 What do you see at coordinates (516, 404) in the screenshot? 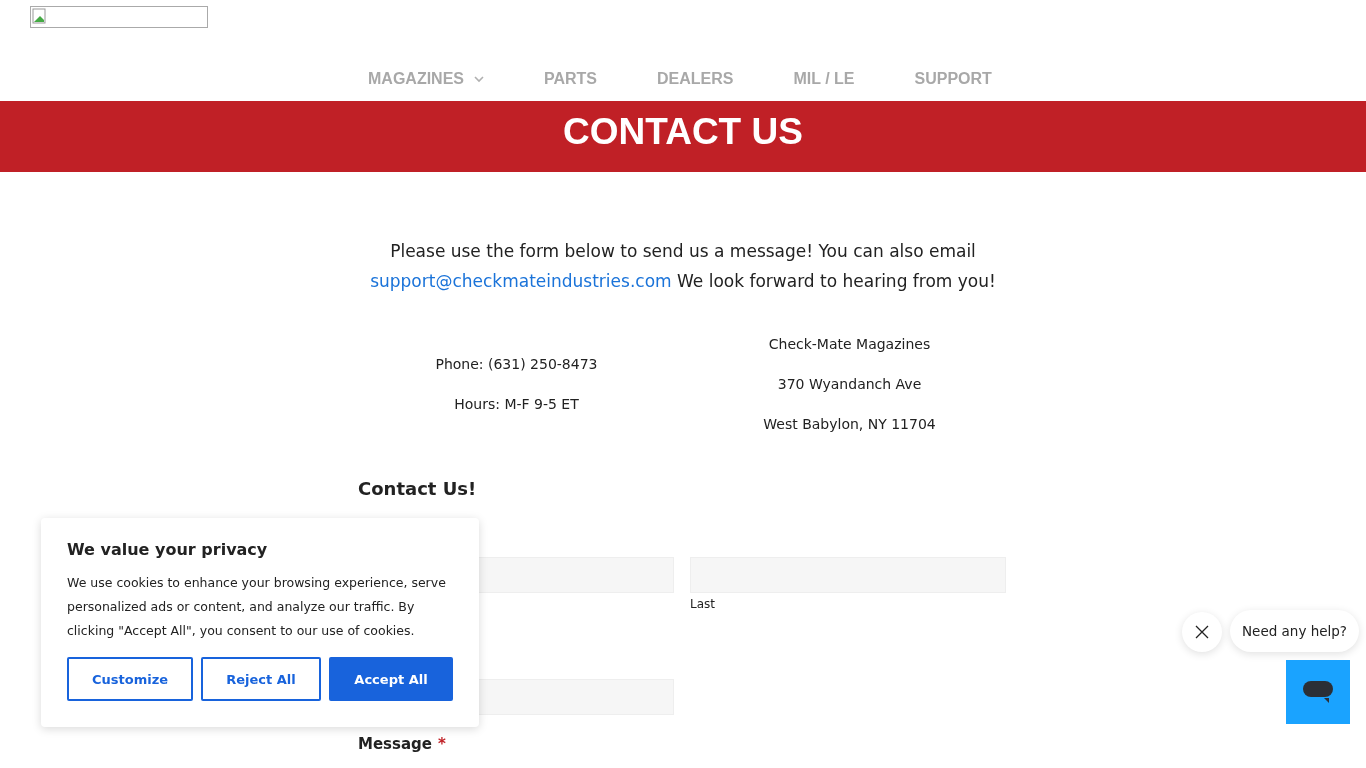
I see `contact-detail: Hours: M-F 9-5 ET` at bounding box center [516, 404].